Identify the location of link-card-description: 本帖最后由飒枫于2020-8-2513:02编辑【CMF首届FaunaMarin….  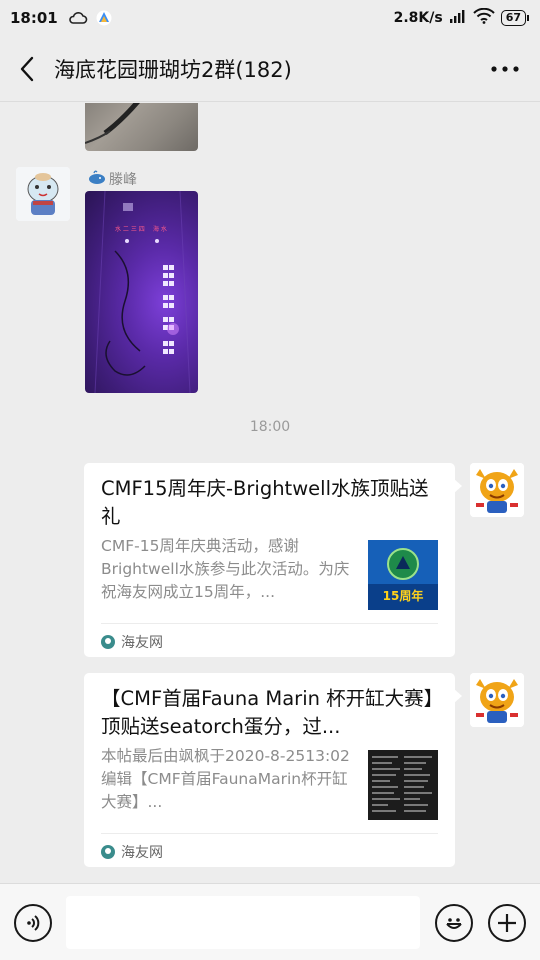
(225, 779).